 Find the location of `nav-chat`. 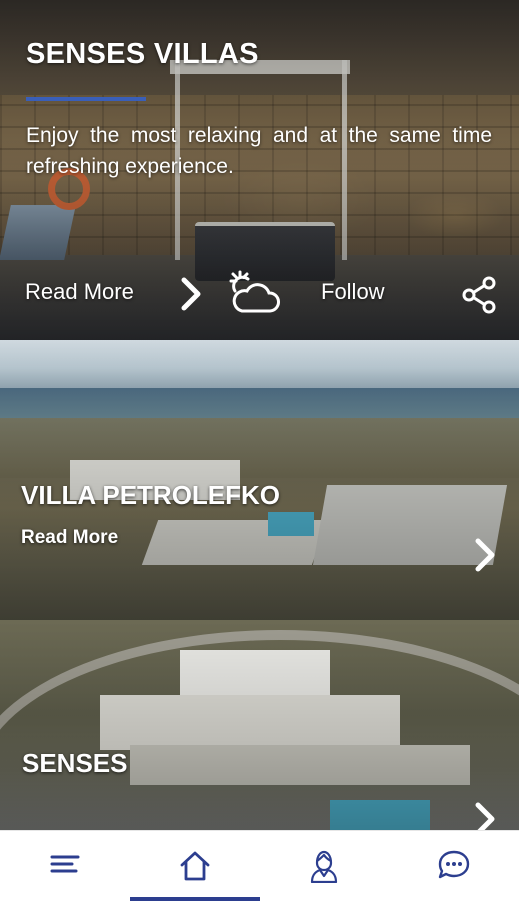

nav-chat is located at coordinates (454, 866).